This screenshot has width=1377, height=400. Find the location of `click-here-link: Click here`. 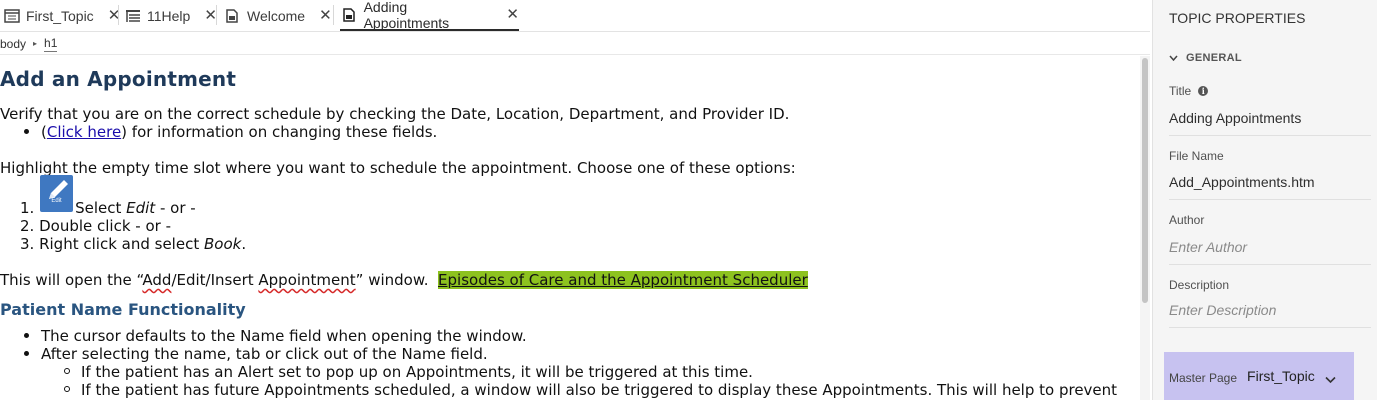

click-here-link: Click here is located at coordinates (84, 132).